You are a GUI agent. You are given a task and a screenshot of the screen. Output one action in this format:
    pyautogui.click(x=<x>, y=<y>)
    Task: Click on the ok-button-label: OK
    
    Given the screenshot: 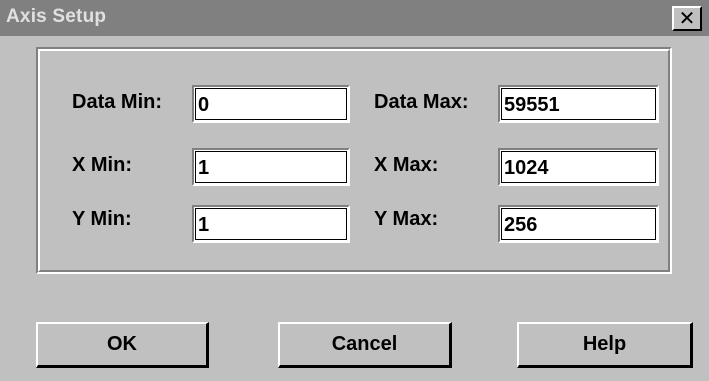 What is the action you would take?
    pyautogui.click(x=122, y=344)
    